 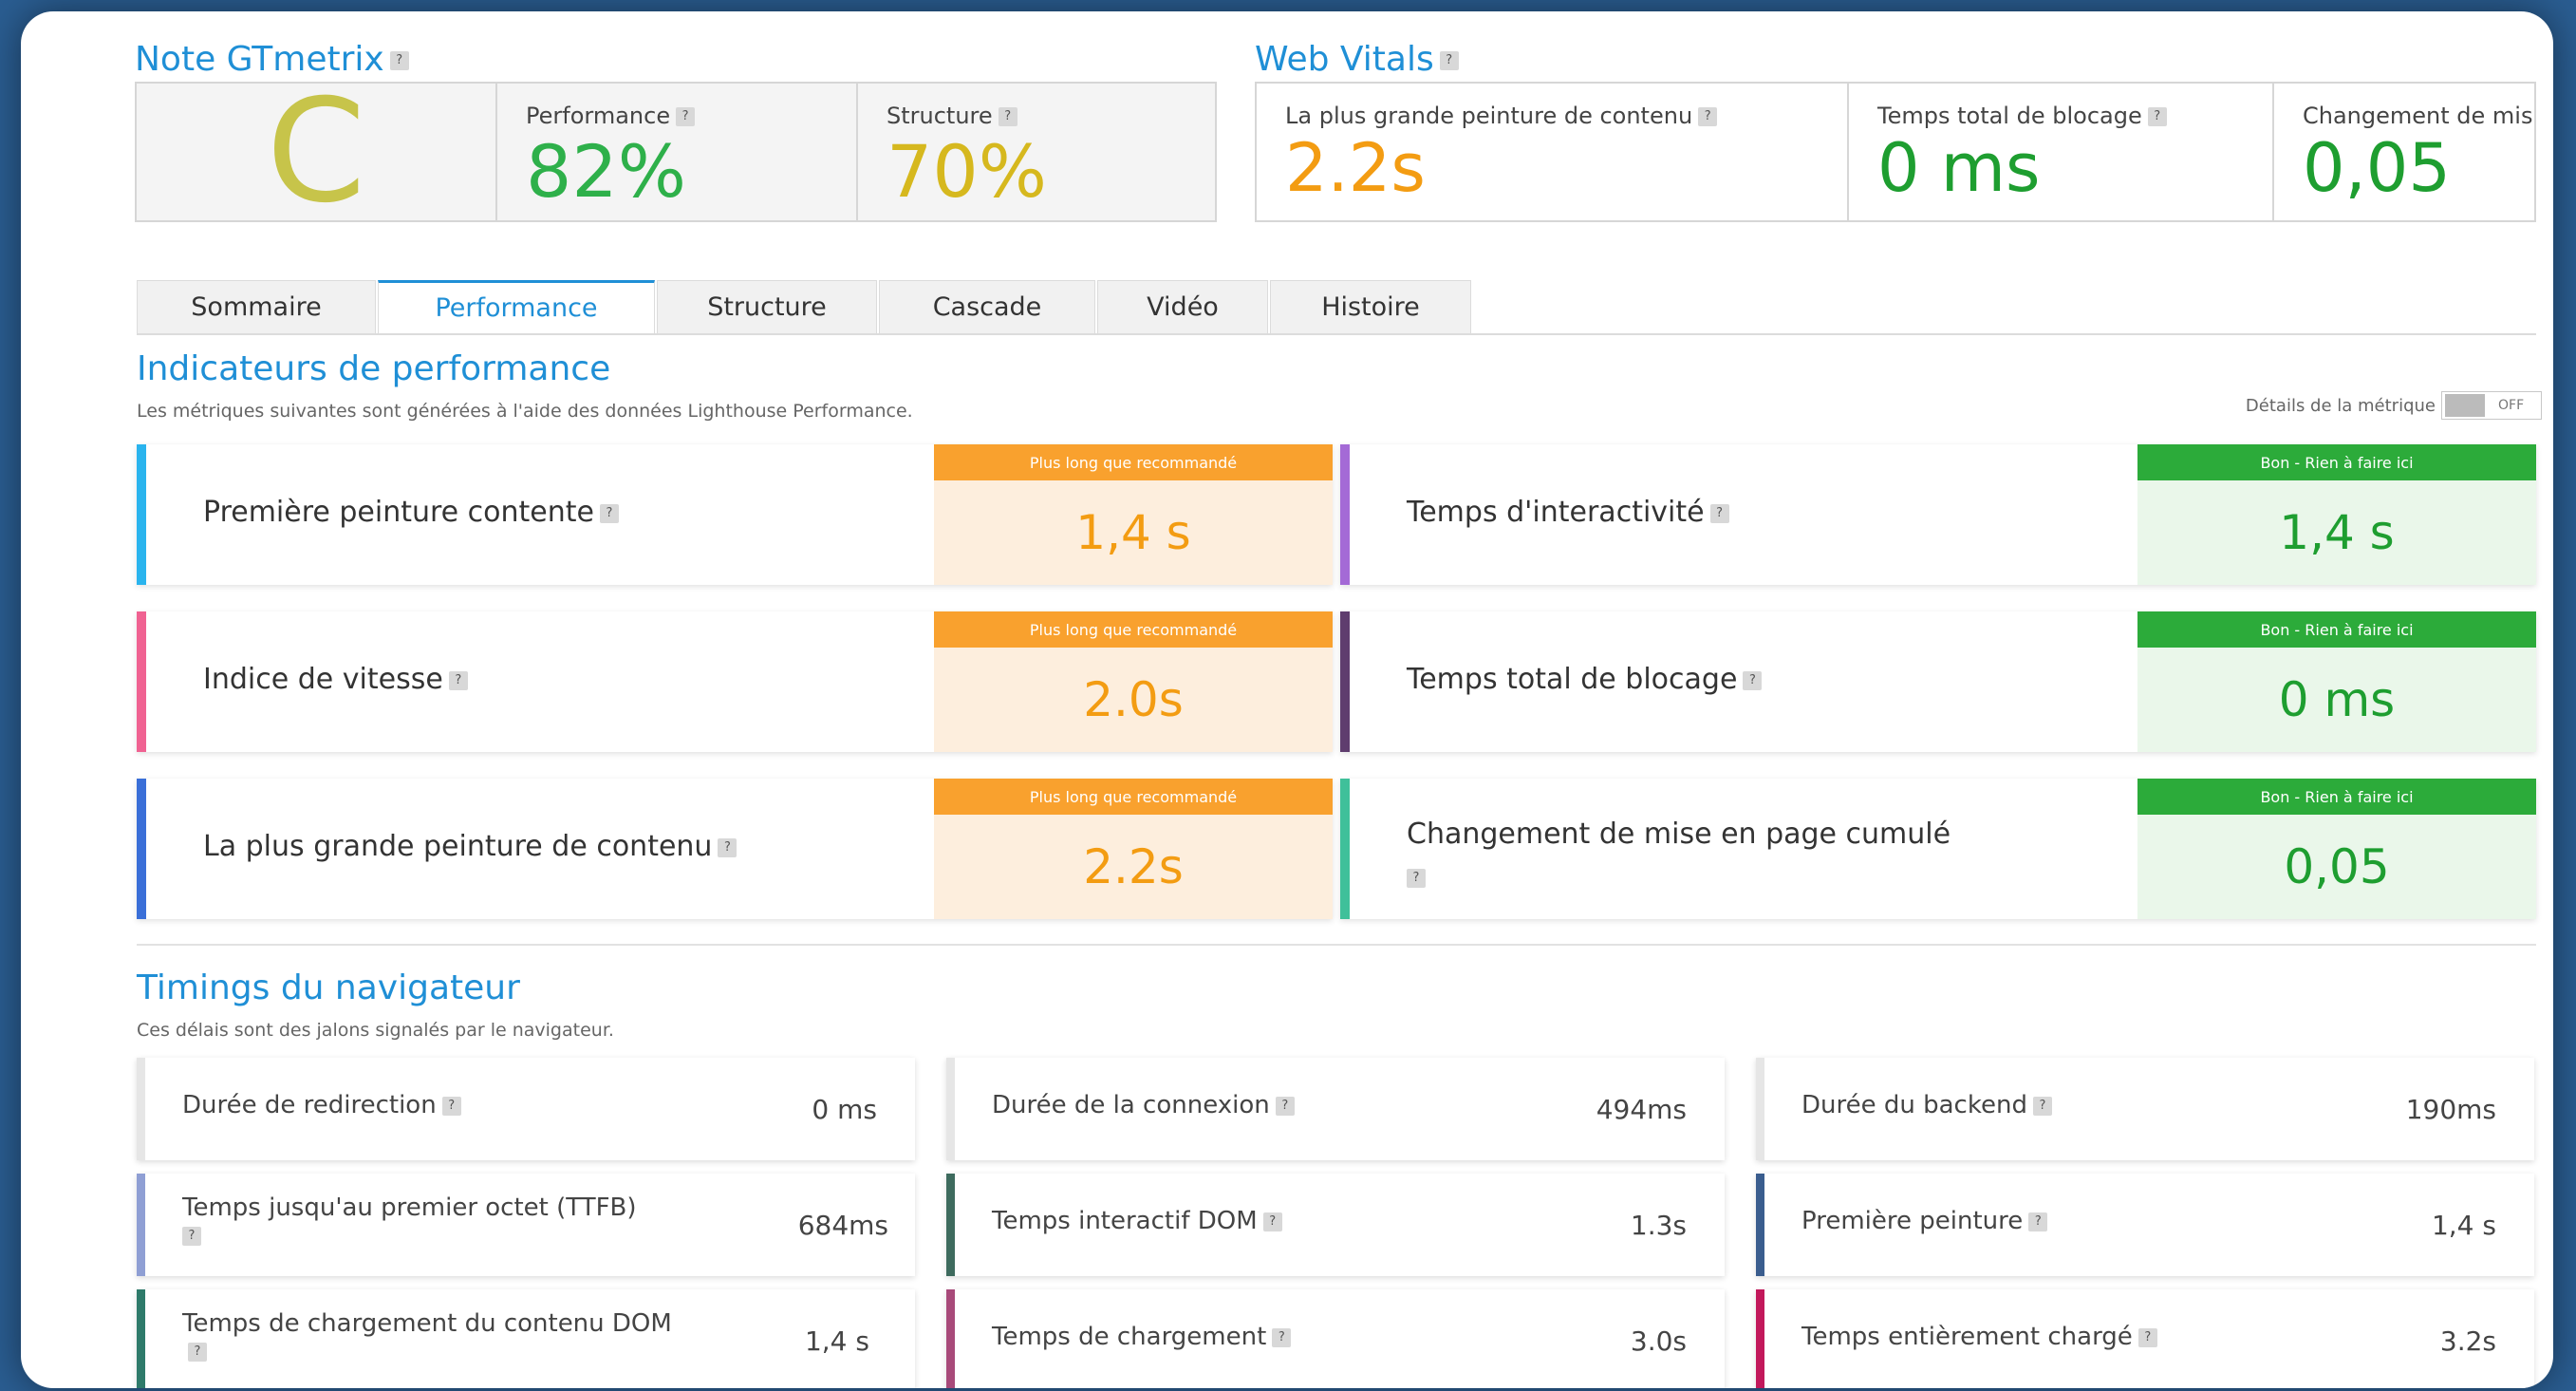 What do you see at coordinates (458, 846) in the screenshot?
I see `metric-name-text: La plus grande peinture de contenu` at bounding box center [458, 846].